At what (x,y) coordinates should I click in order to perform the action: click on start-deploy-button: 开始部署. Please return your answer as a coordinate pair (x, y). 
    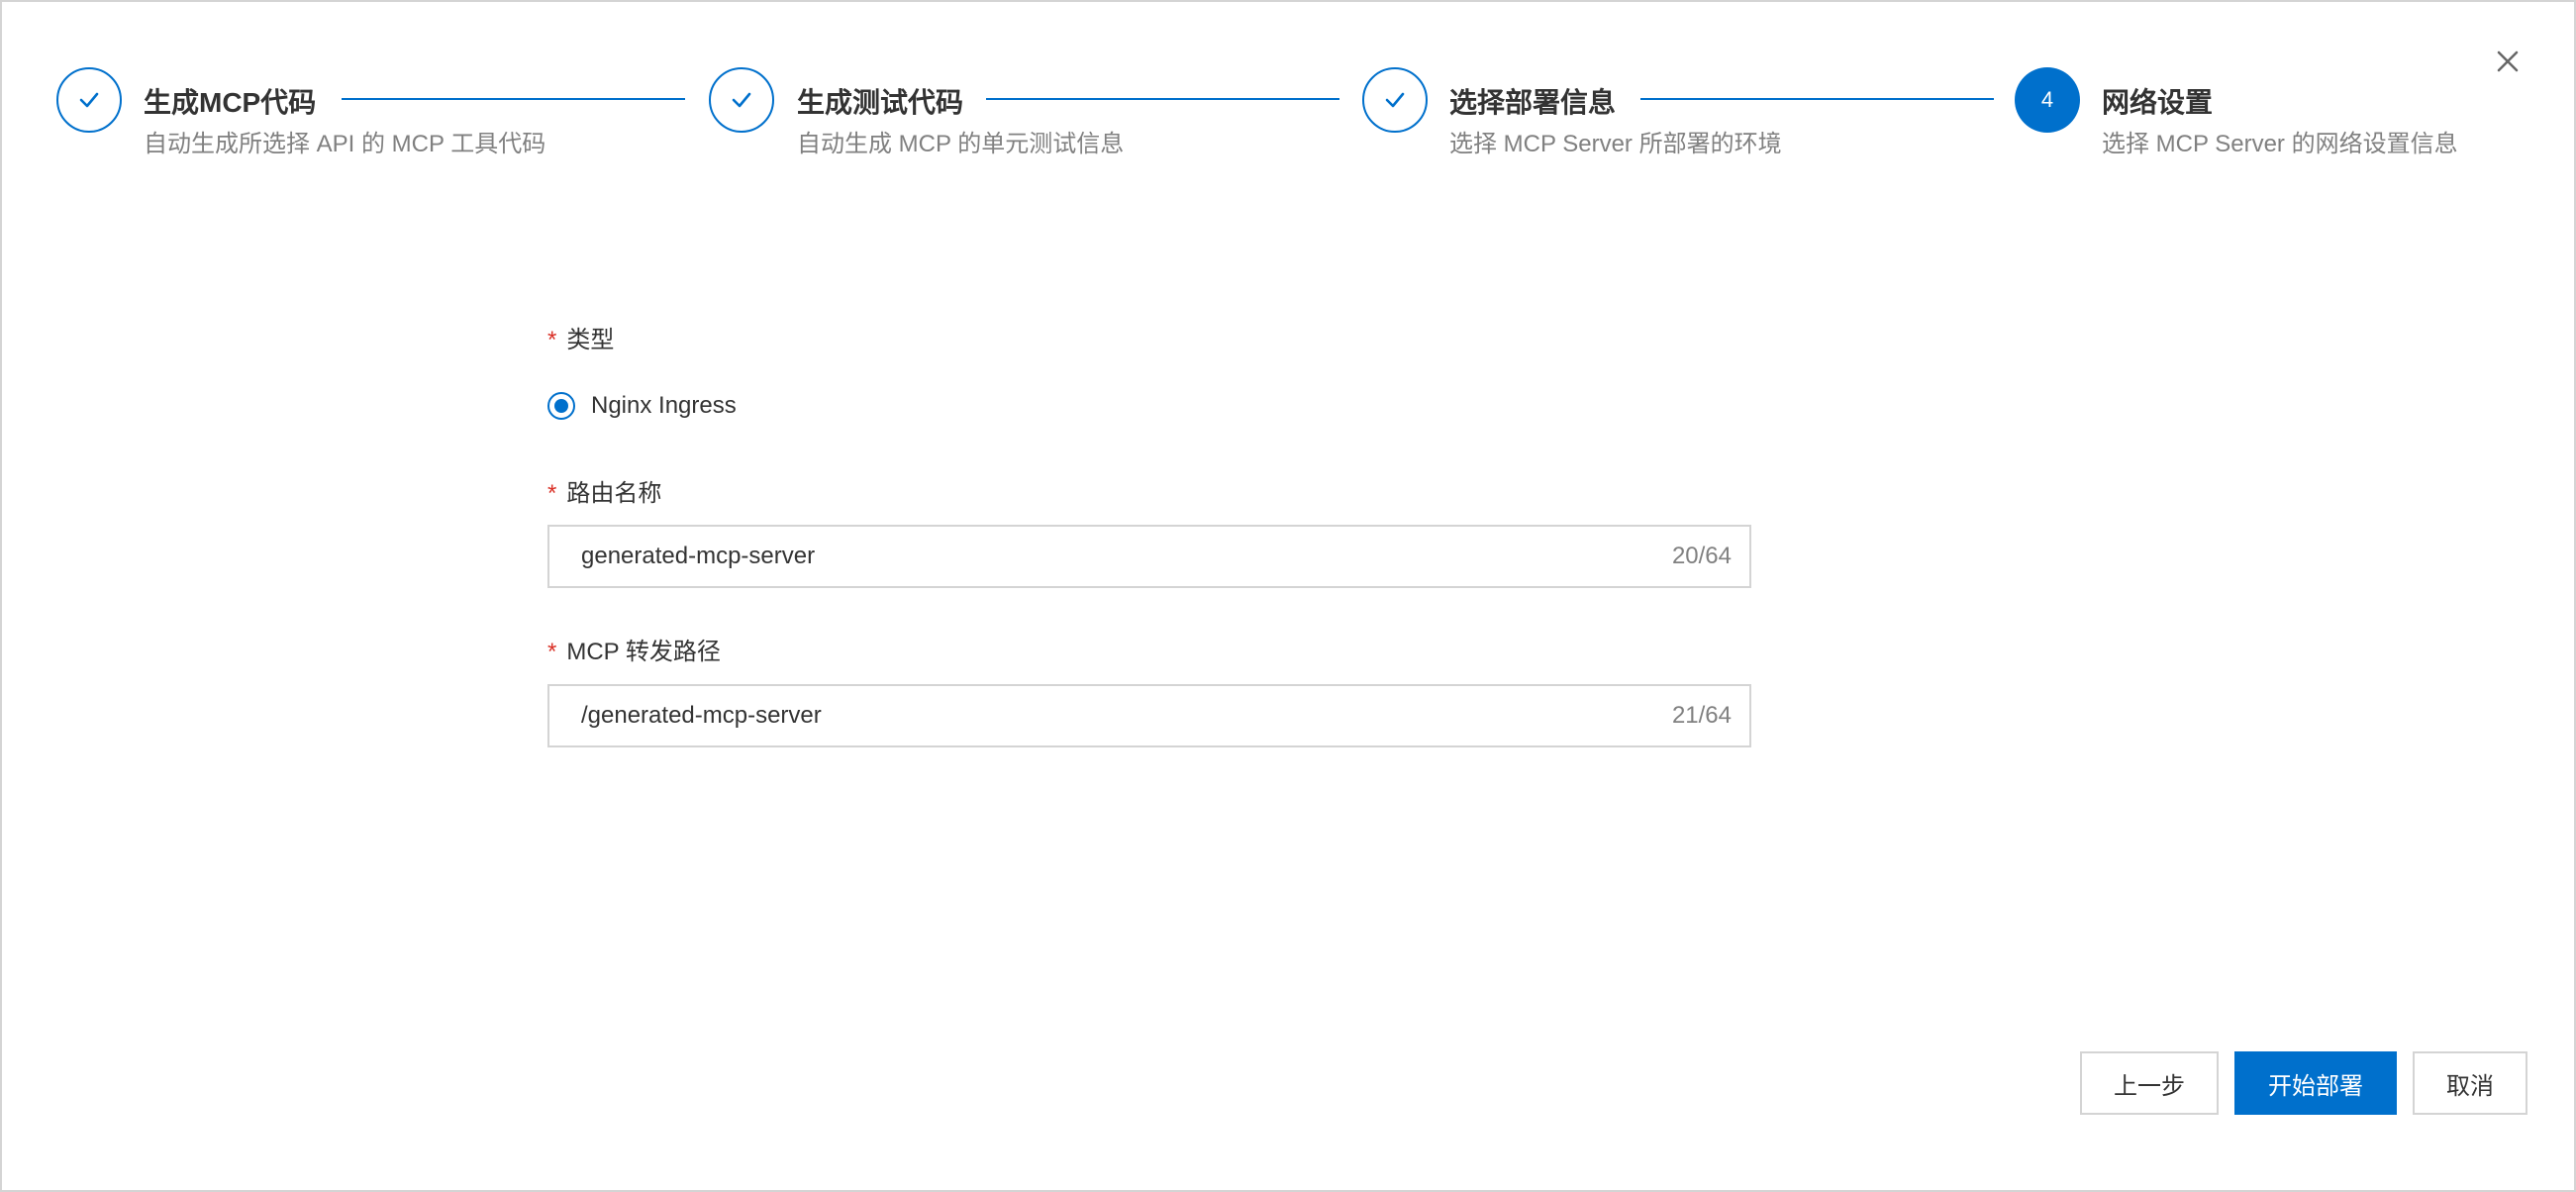
    Looking at the image, I should click on (2315, 1083).